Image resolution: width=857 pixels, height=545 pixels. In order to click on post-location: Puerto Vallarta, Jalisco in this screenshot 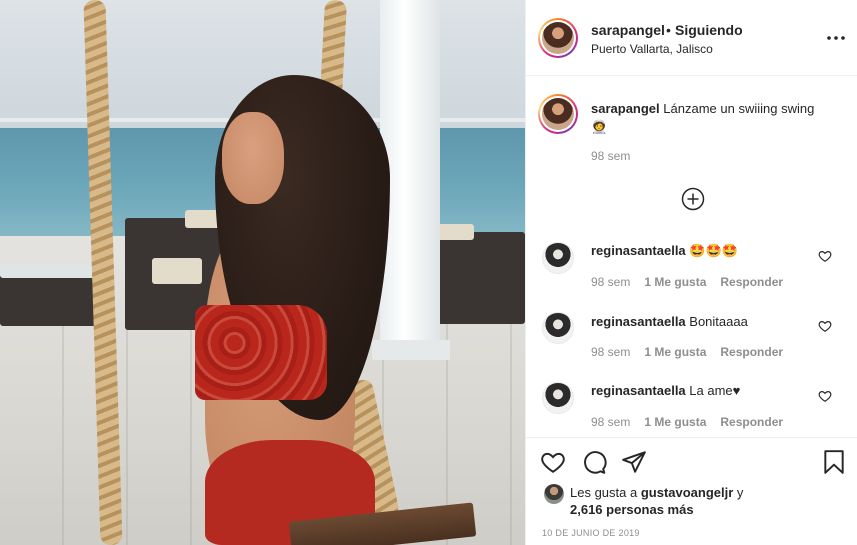, I will do `click(652, 49)`.